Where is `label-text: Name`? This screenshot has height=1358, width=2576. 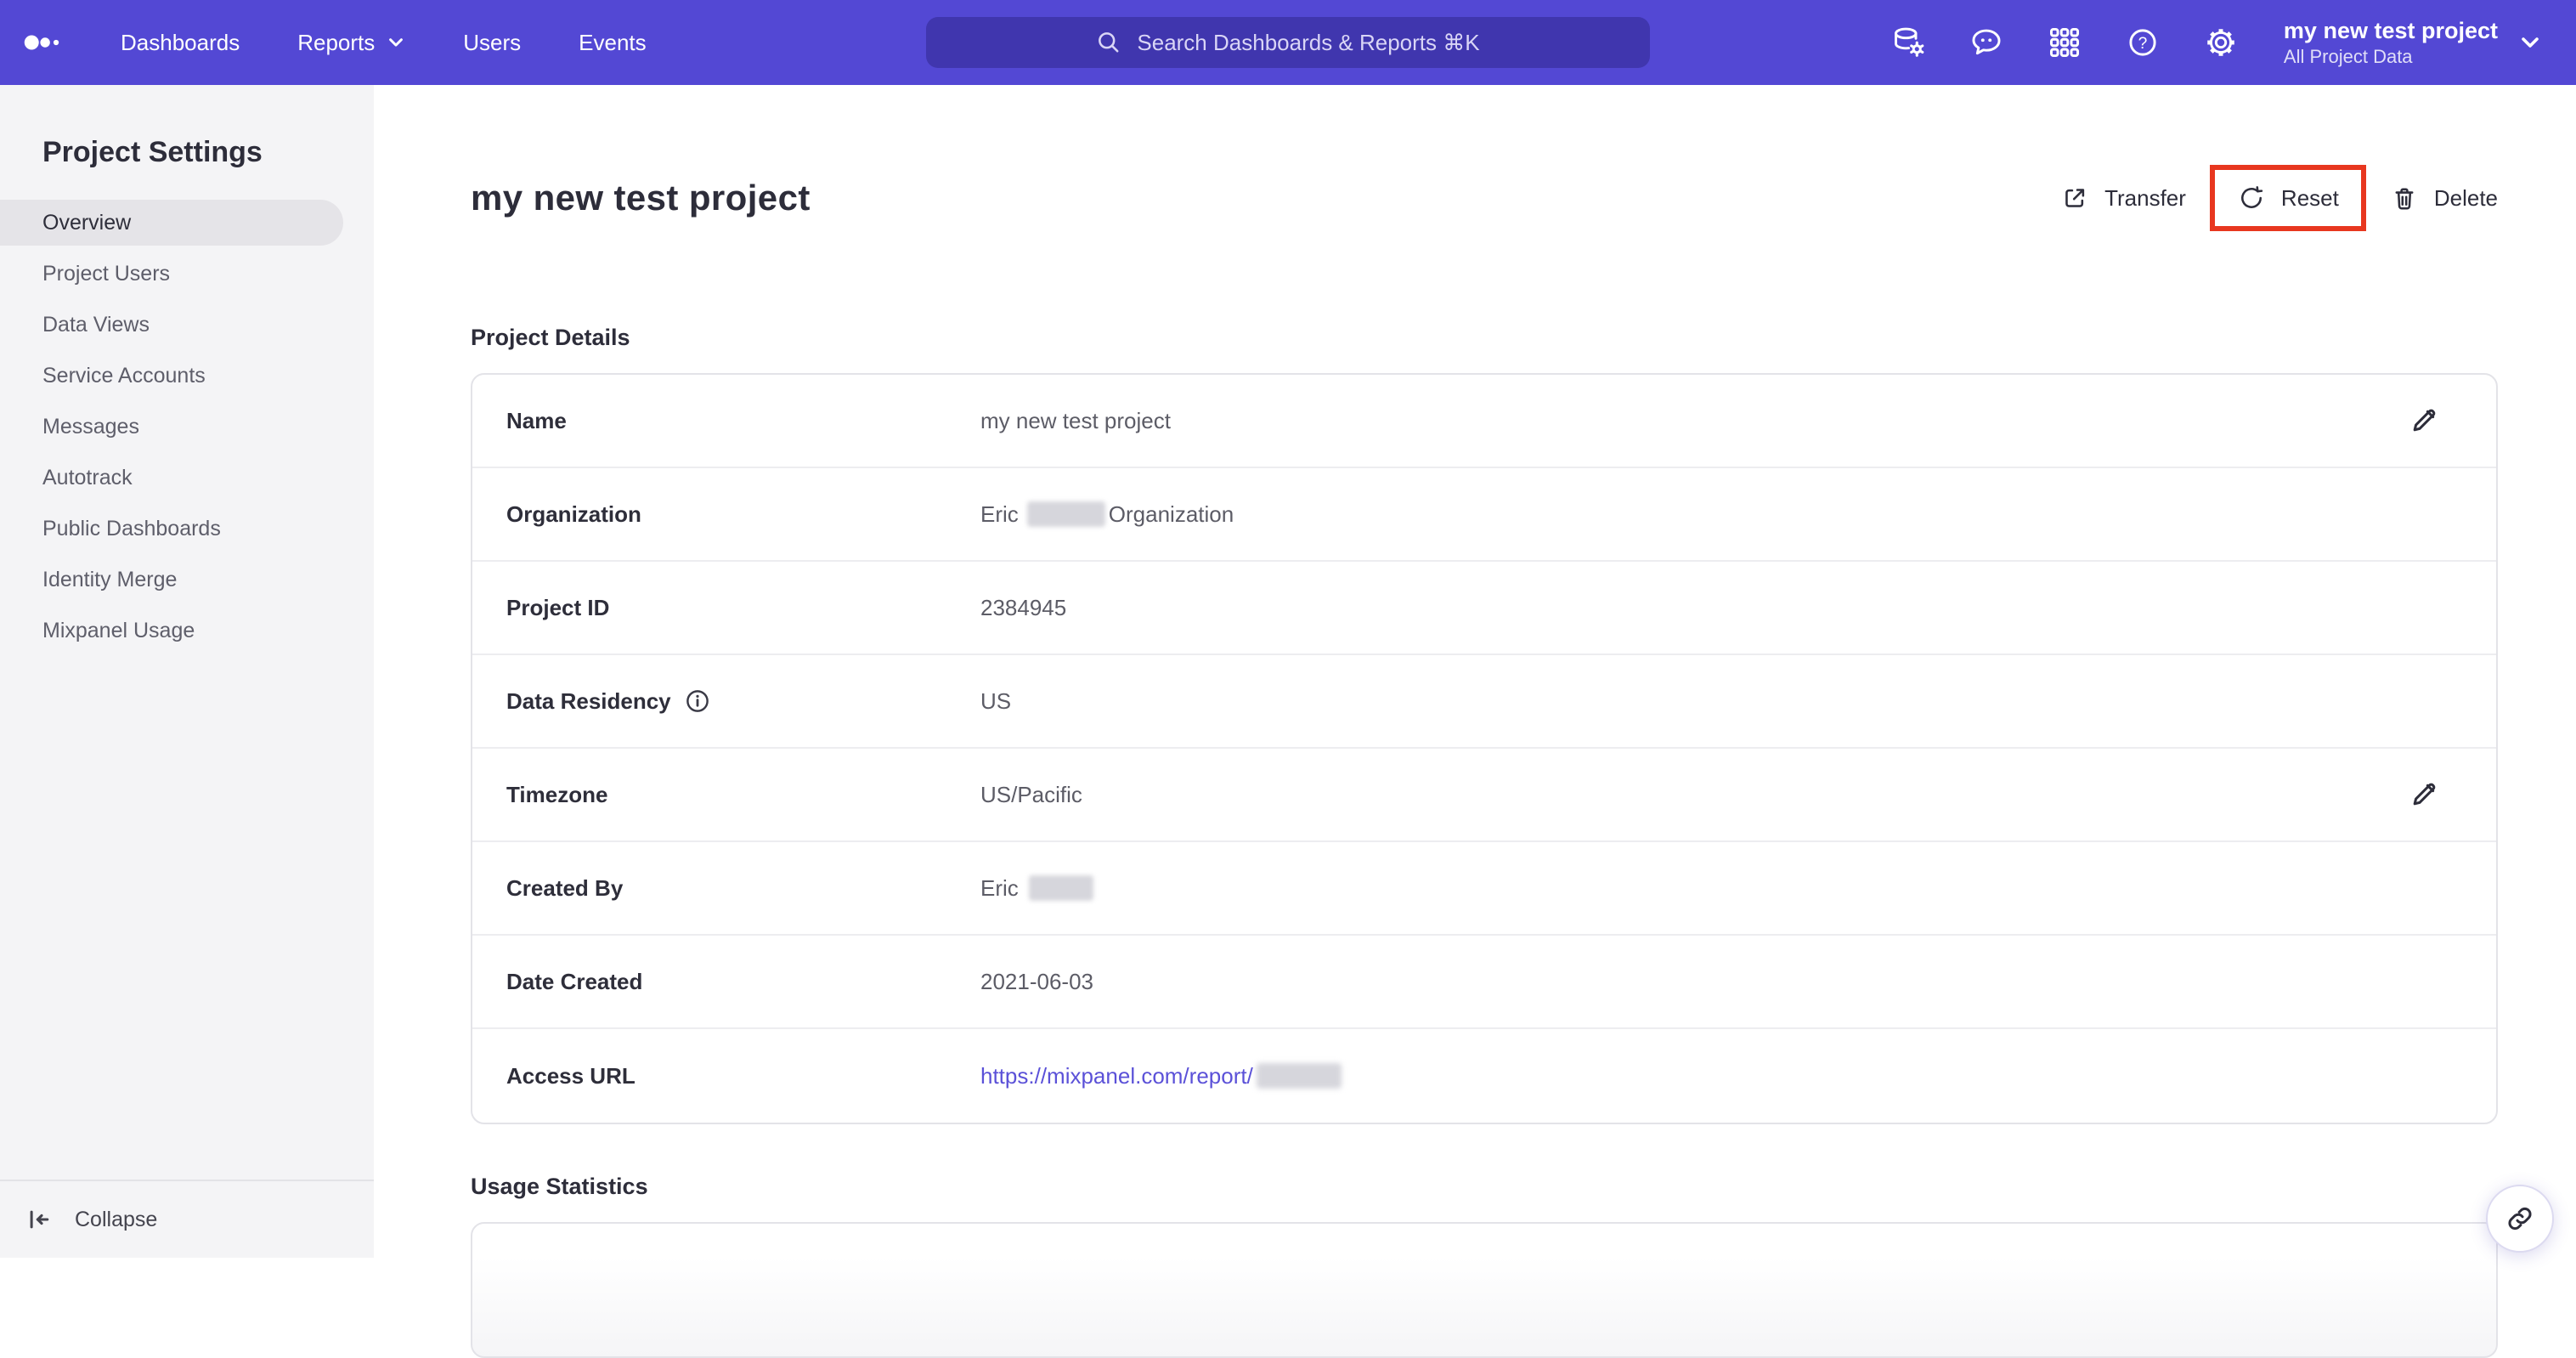
label-text: Name is located at coordinates (536, 420).